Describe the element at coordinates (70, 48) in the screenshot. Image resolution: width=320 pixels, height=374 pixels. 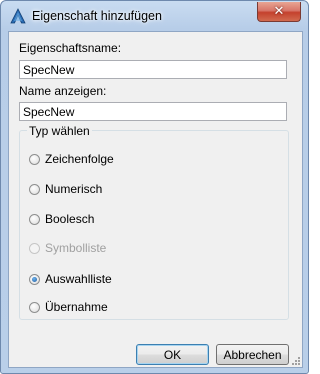
I see `property-name-label: Eigenschaftsname:` at that location.